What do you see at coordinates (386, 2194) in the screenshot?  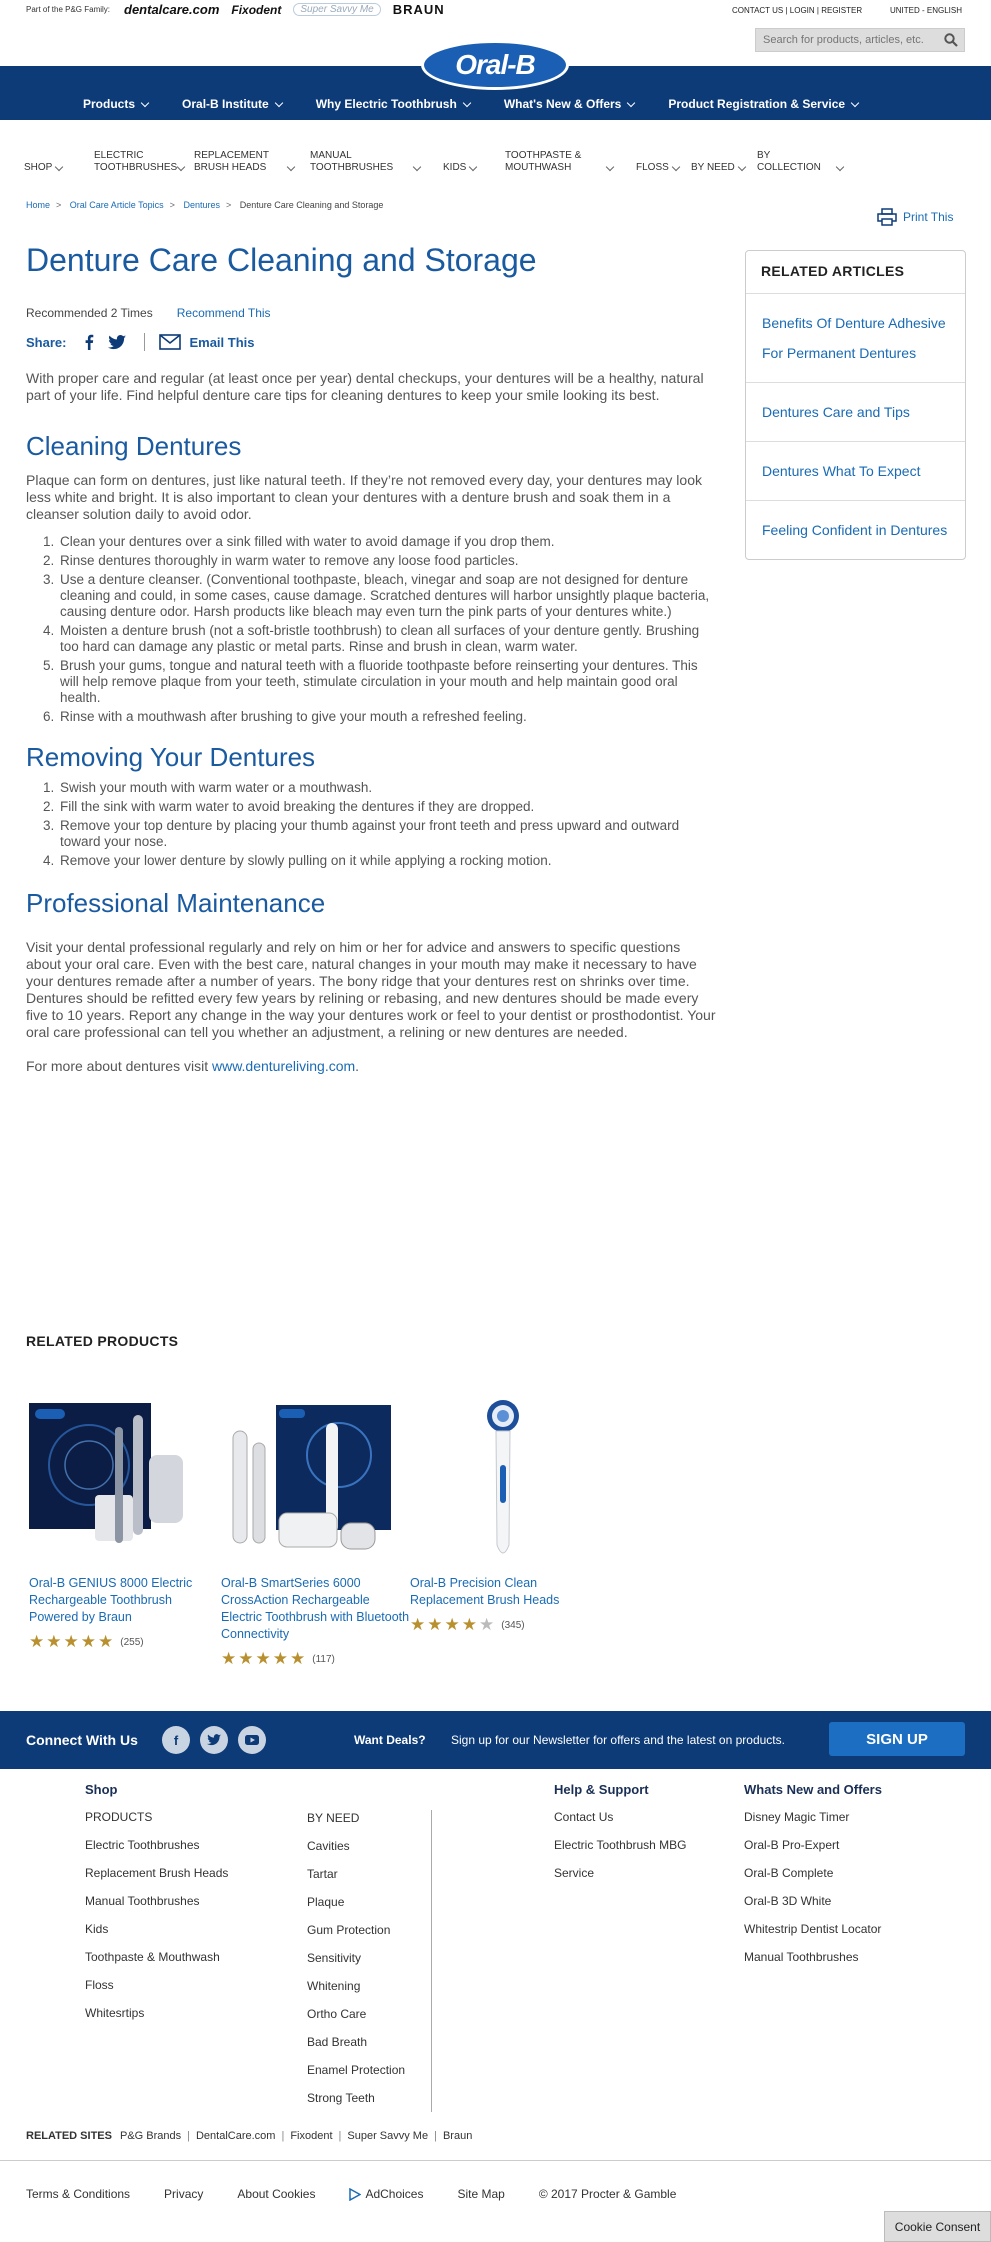 I see `adchoices-link: AdChoices` at bounding box center [386, 2194].